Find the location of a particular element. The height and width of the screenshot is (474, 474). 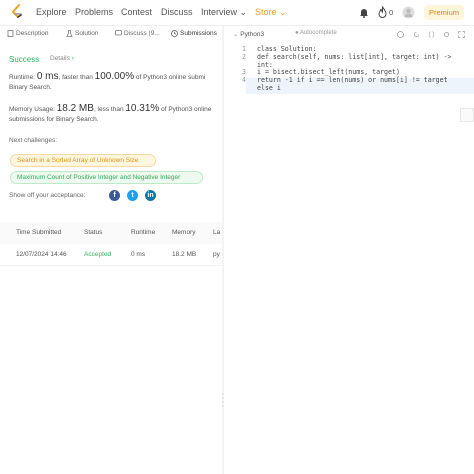

autocomplete-label: Autocomplete is located at coordinates (318, 33).